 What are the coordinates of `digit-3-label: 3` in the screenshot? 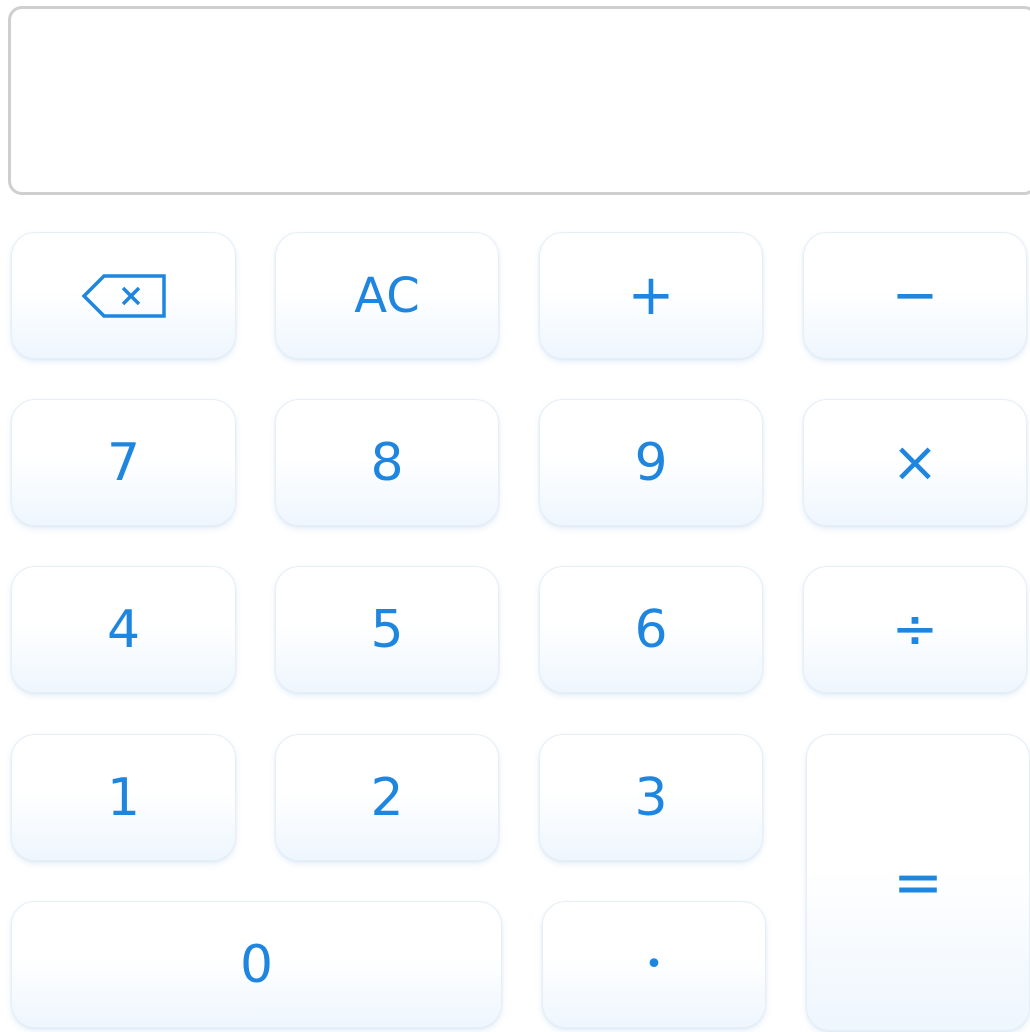 It's located at (651, 797).